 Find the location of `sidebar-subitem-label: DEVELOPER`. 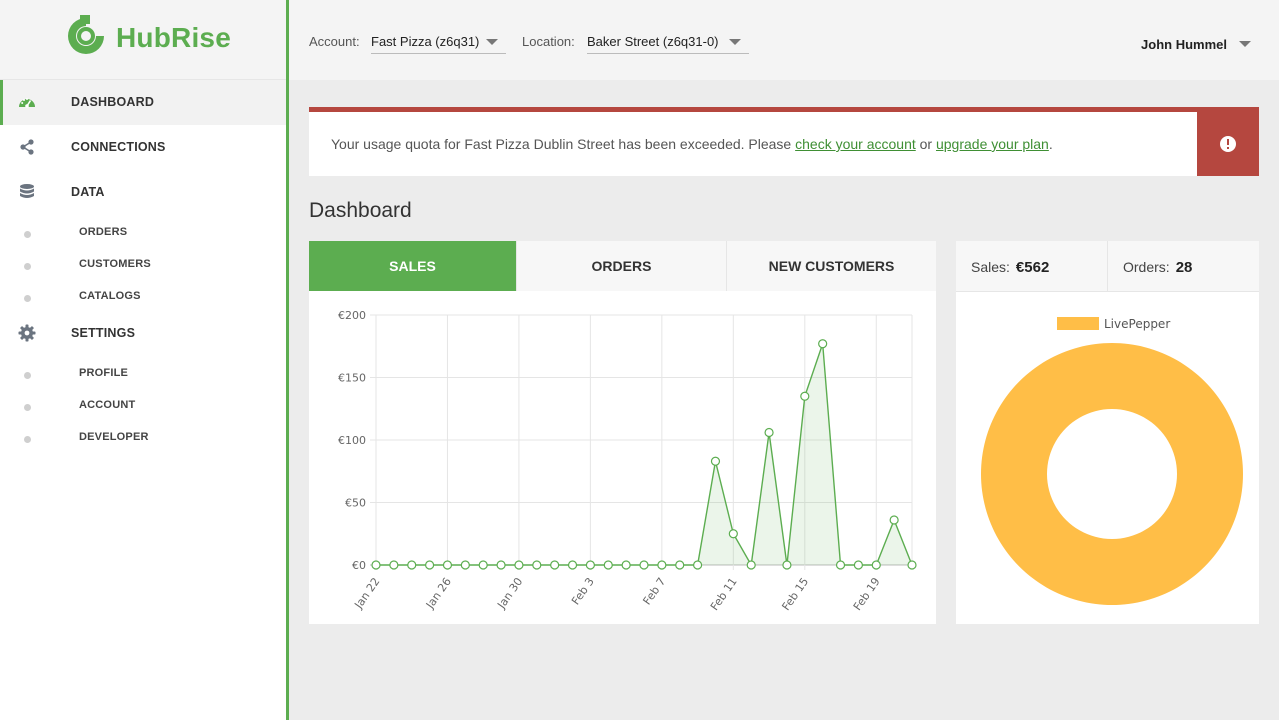

sidebar-subitem-label: DEVELOPER is located at coordinates (114, 437).